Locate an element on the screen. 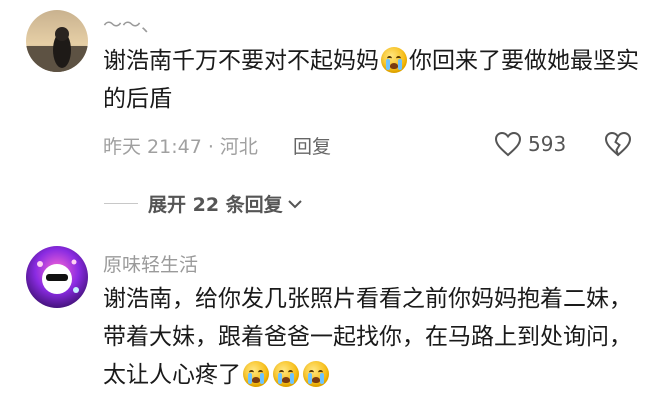  username: 原味轻生活 is located at coordinates (150, 263).